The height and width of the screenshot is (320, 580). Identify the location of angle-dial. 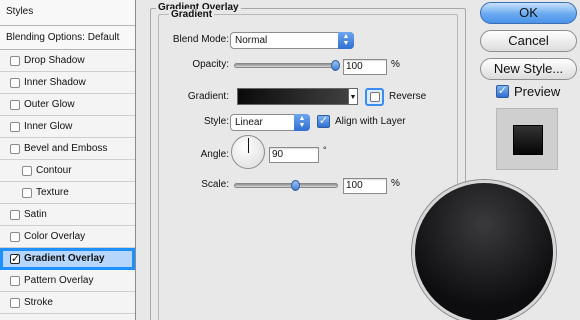
(248, 152).